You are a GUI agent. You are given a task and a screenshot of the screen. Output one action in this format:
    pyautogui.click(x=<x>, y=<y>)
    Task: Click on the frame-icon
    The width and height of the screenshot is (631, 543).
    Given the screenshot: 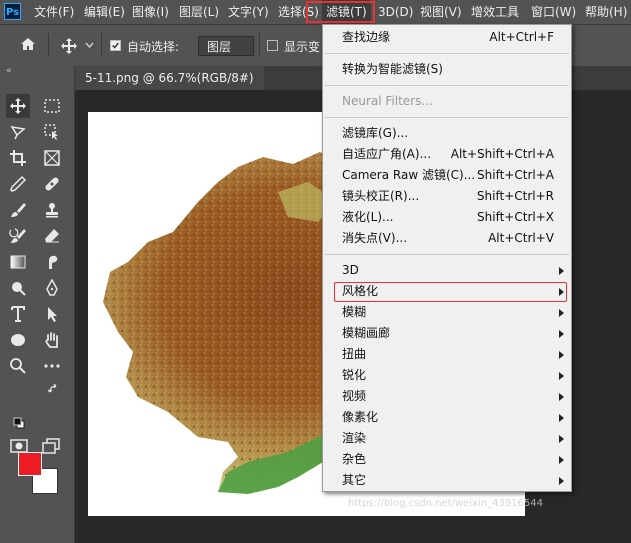 What is the action you would take?
    pyautogui.click(x=52, y=158)
    